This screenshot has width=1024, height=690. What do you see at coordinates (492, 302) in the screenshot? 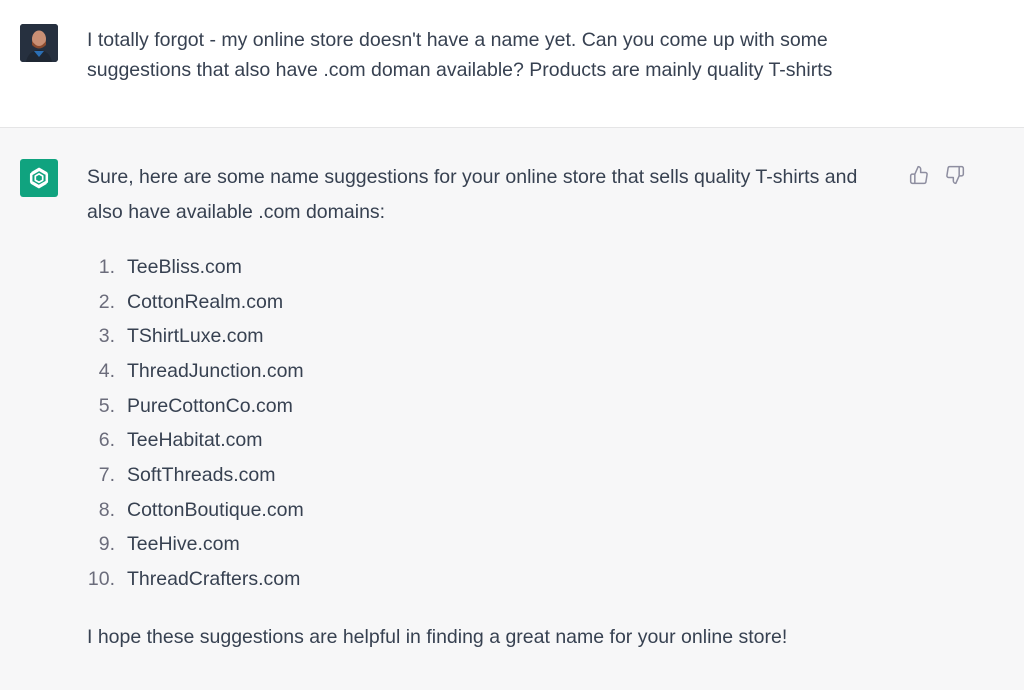
I see `list-item: 2. CottonRealm.com` at bounding box center [492, 302].